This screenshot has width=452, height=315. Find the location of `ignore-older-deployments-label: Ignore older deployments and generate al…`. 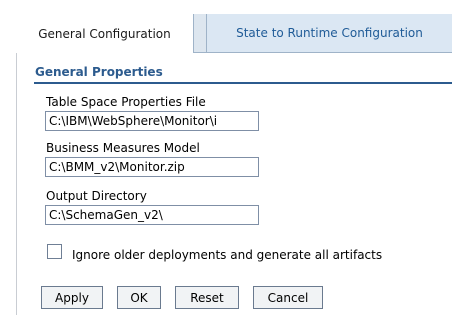

ignore-older-deployments-label: Ignore older deployments and generate al… is located at coordinates (227, 255).